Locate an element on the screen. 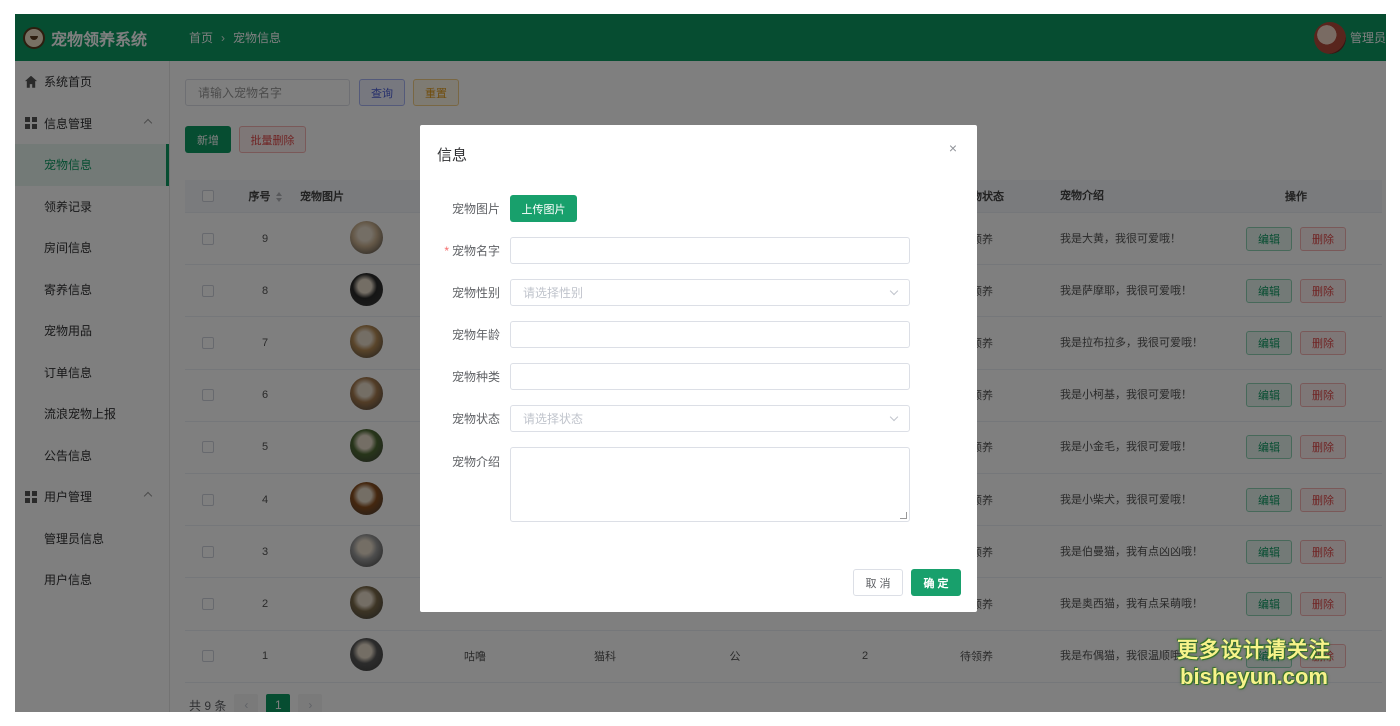 The width and height of the screenshot is (1400, 726). cancel-button: 取 消 is located at coordinates (878, 582).